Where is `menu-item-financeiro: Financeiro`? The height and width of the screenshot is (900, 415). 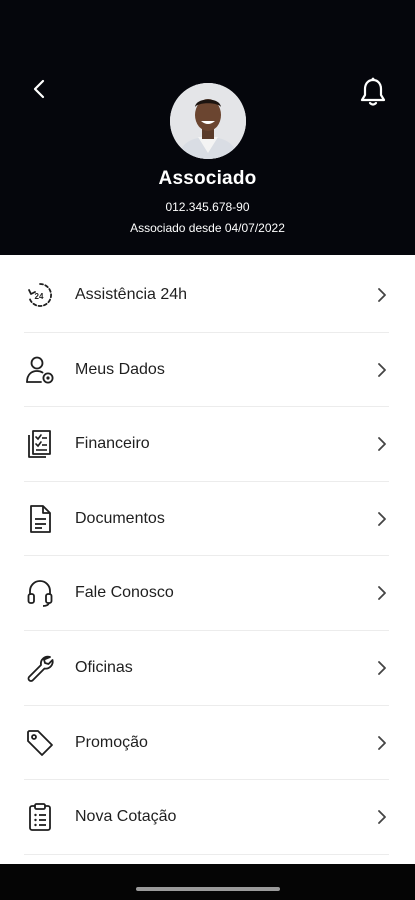
menu-item-financeiro: Financeiro is located at coordinates (206, 444).